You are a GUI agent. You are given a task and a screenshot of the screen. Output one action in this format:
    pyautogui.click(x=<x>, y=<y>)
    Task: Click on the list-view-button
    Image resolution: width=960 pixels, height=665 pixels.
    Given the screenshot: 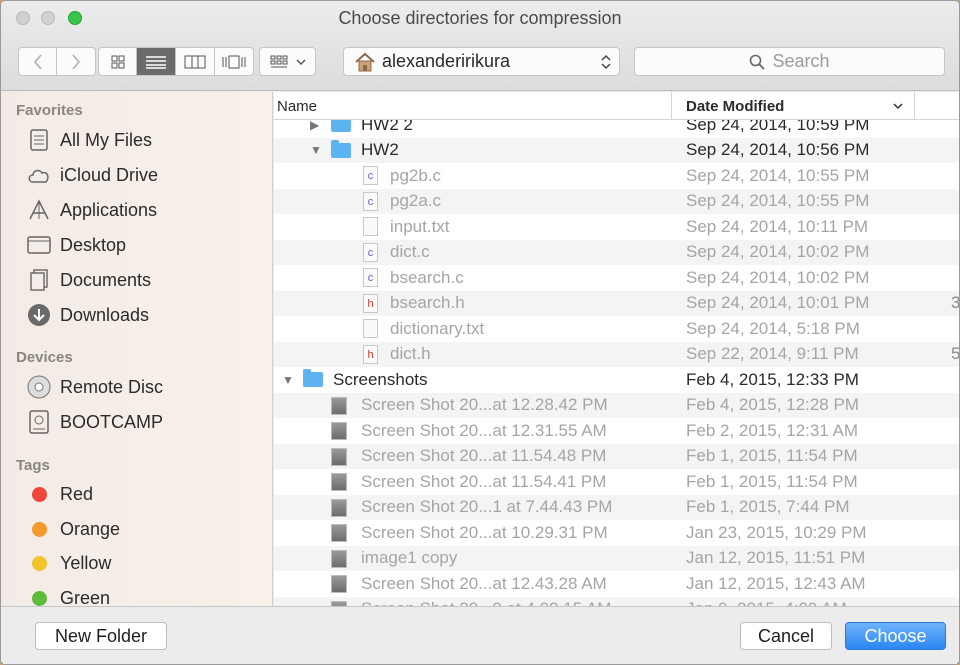 What is the action you would take?
    pyautogui.click(x=156, y=61)
    